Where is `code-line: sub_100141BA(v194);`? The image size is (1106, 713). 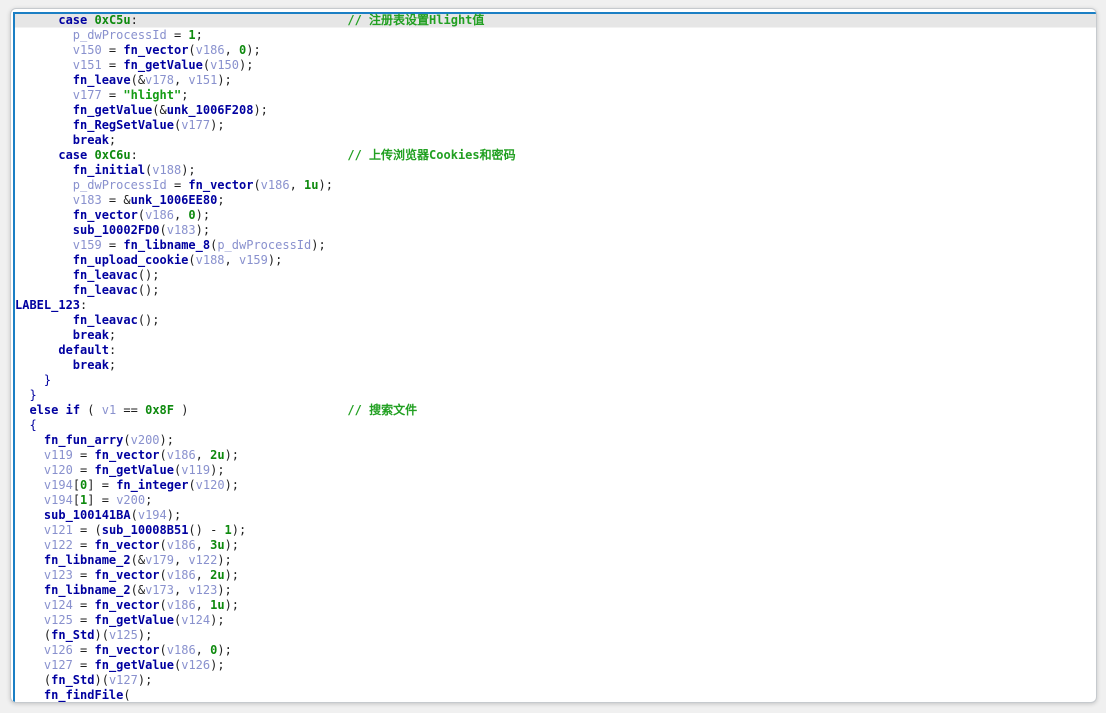
code-line: sub_100141BA(v194); is located at coordinates (555, 515).